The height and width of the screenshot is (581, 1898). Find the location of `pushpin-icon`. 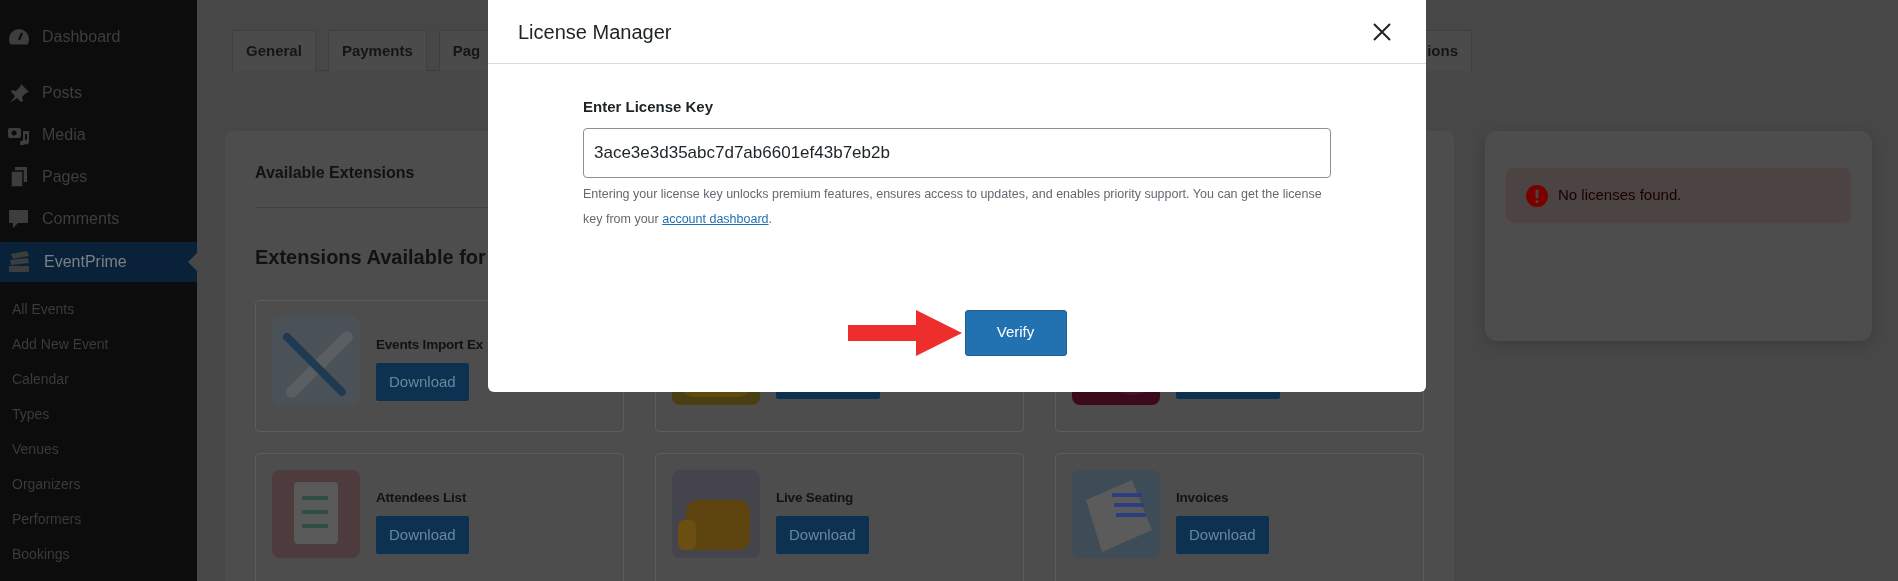

pushpin-icon is located at coordinates (19, 93).